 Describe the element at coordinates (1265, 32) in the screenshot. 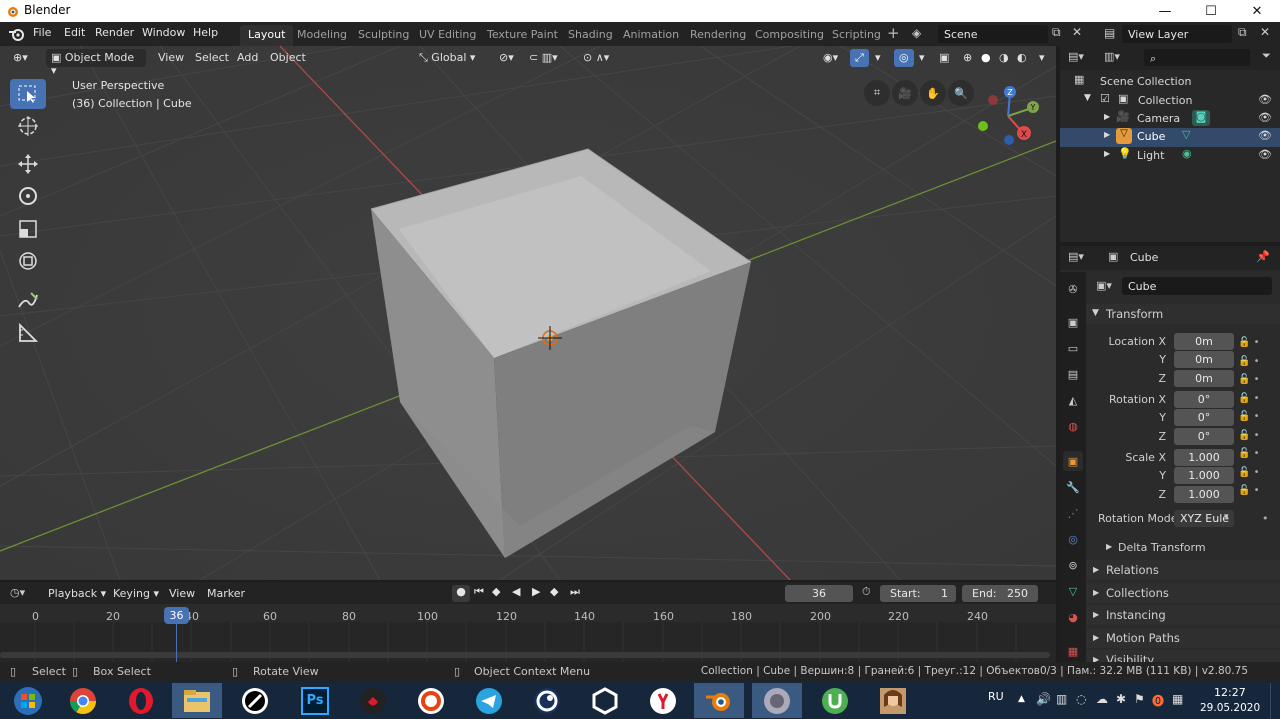

I see `remove-view-layer-icon: ✕` at that location.